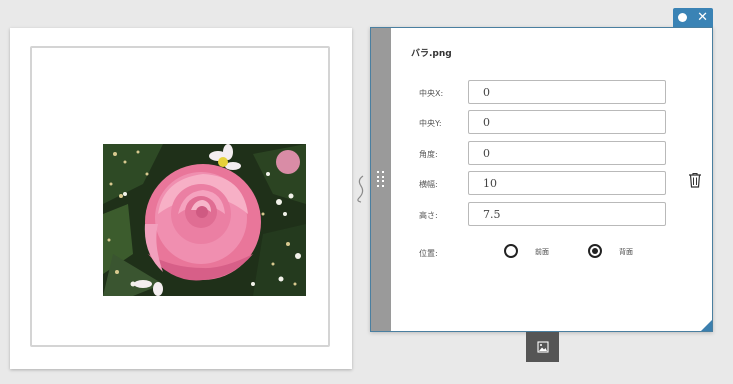  I want to click on height-input, so click(567, 214).